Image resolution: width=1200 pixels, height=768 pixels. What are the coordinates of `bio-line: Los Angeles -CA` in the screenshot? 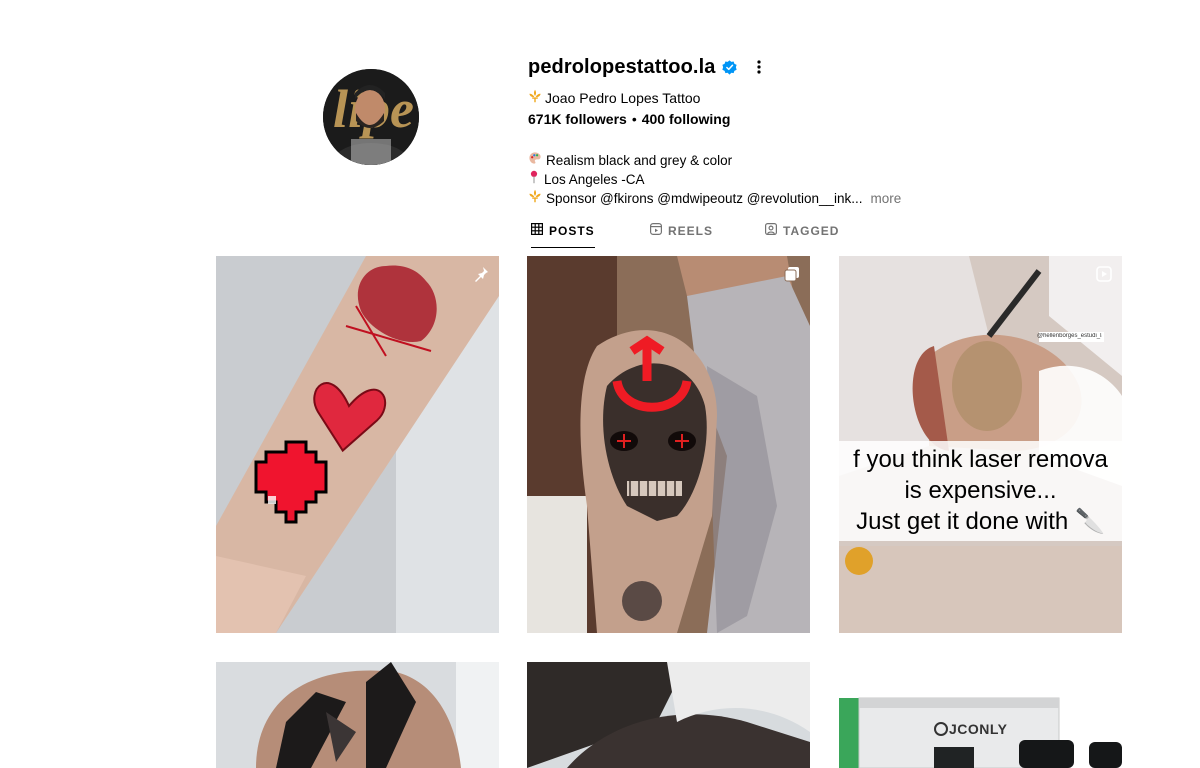 It's located at (714, 179).